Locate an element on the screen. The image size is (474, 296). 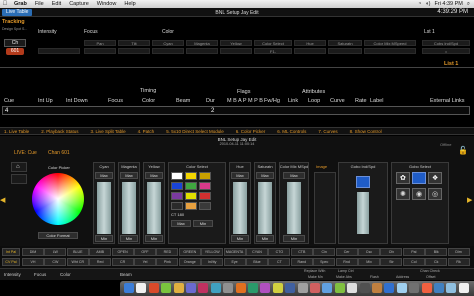
palette-1-9: YELLOW is located at coordinates (212, 252).